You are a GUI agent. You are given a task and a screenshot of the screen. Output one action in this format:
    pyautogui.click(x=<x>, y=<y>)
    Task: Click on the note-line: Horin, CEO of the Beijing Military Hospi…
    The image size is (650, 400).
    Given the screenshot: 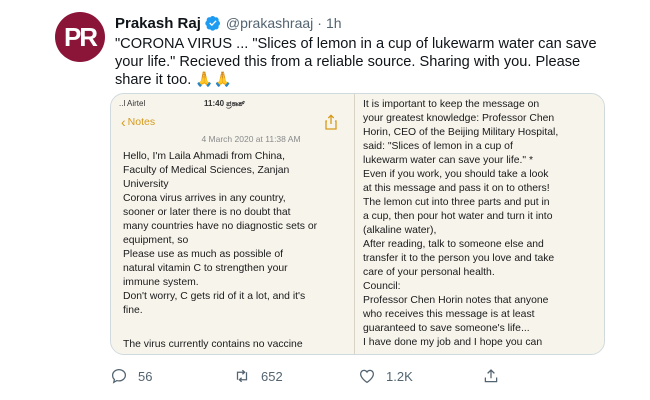 What is the action you would take?
    pyautogui.click(x=461, y=132)
    